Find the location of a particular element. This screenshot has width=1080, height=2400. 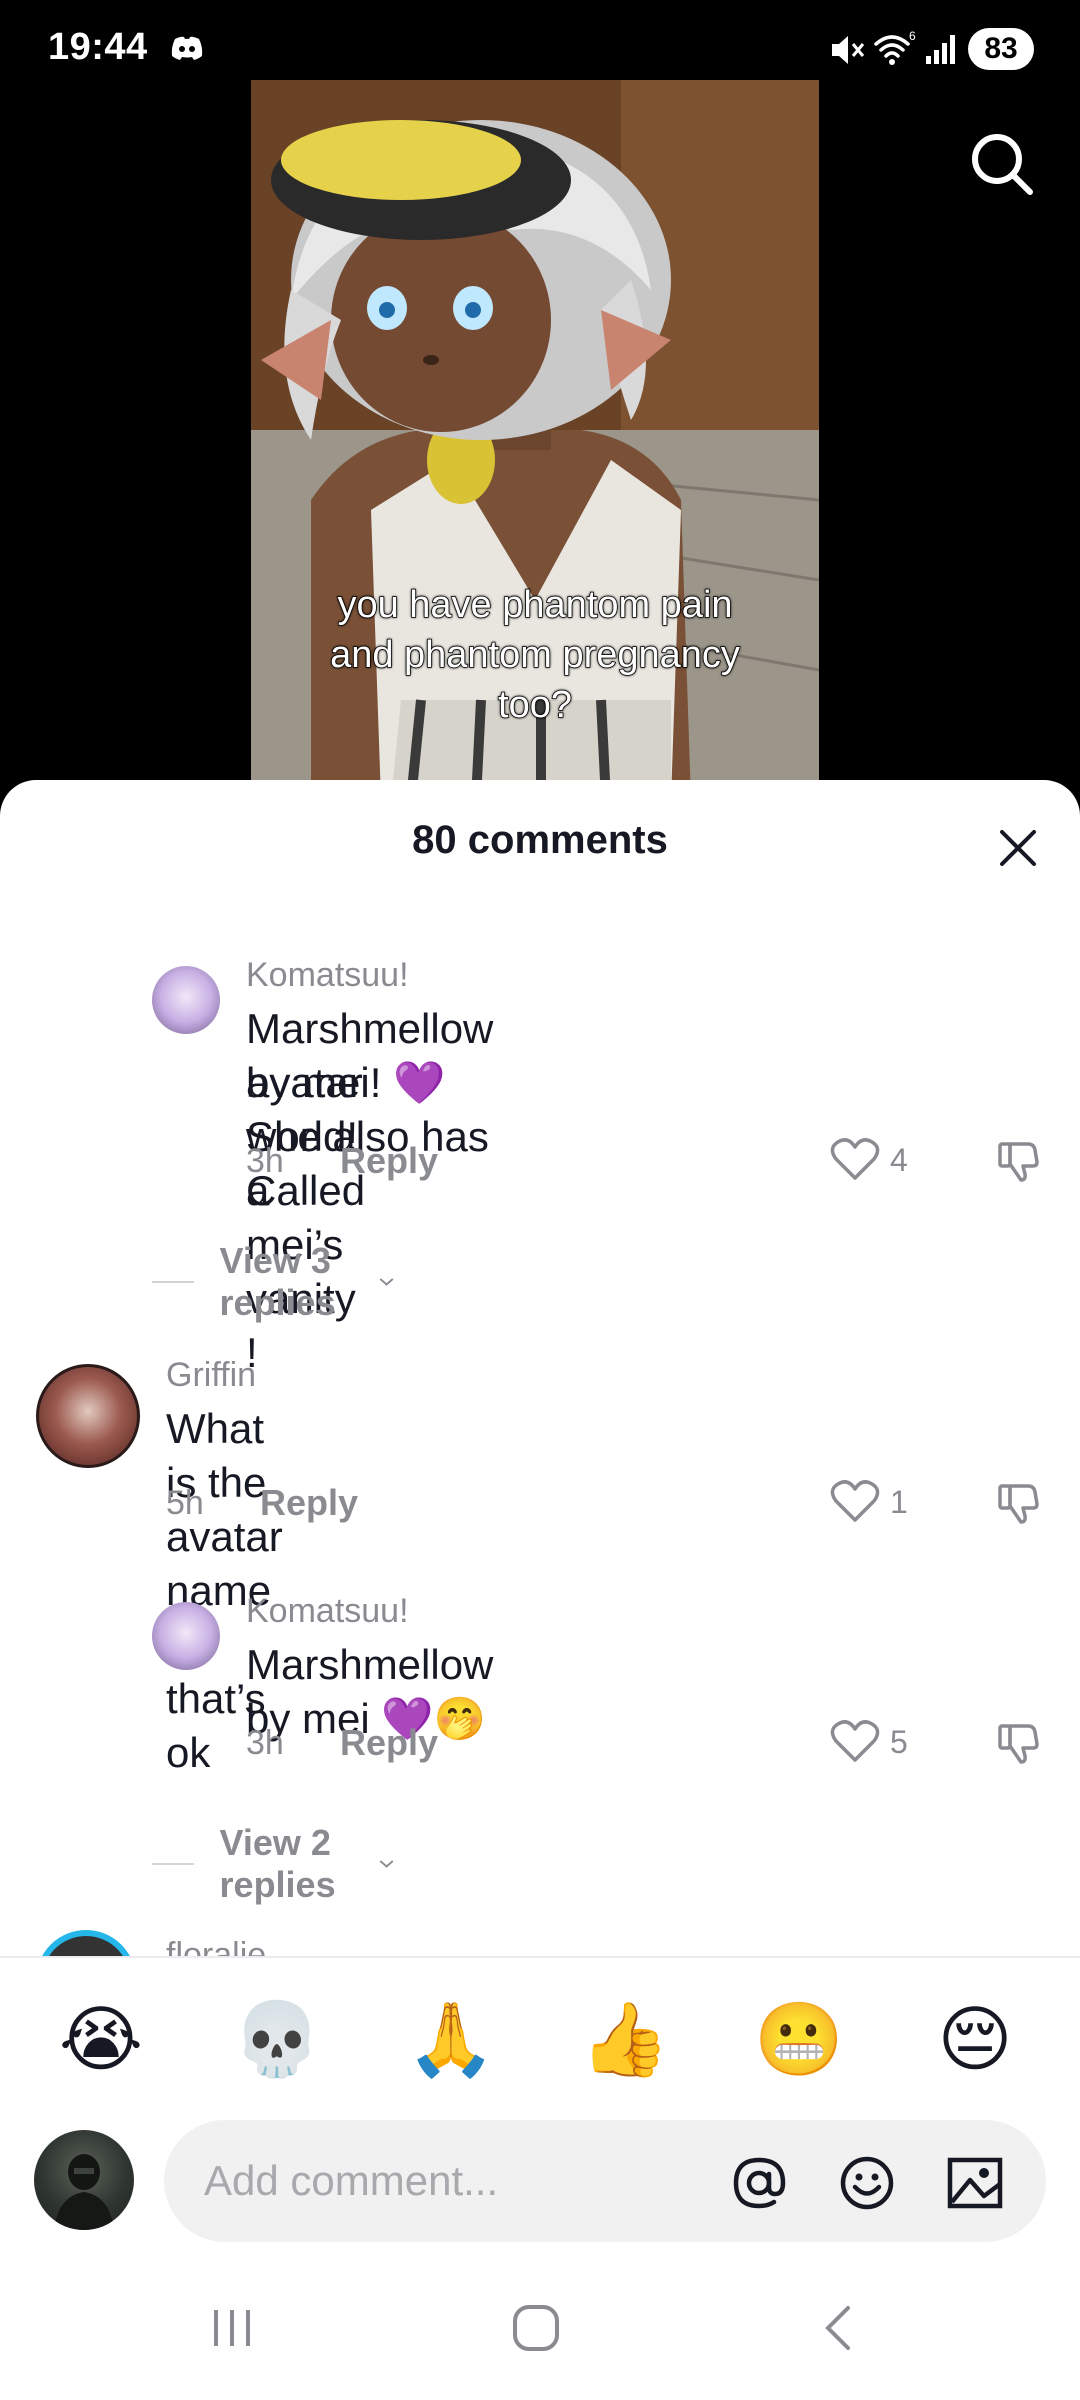

comments-count-title: 80 comments is located at coordinates (540, 840).